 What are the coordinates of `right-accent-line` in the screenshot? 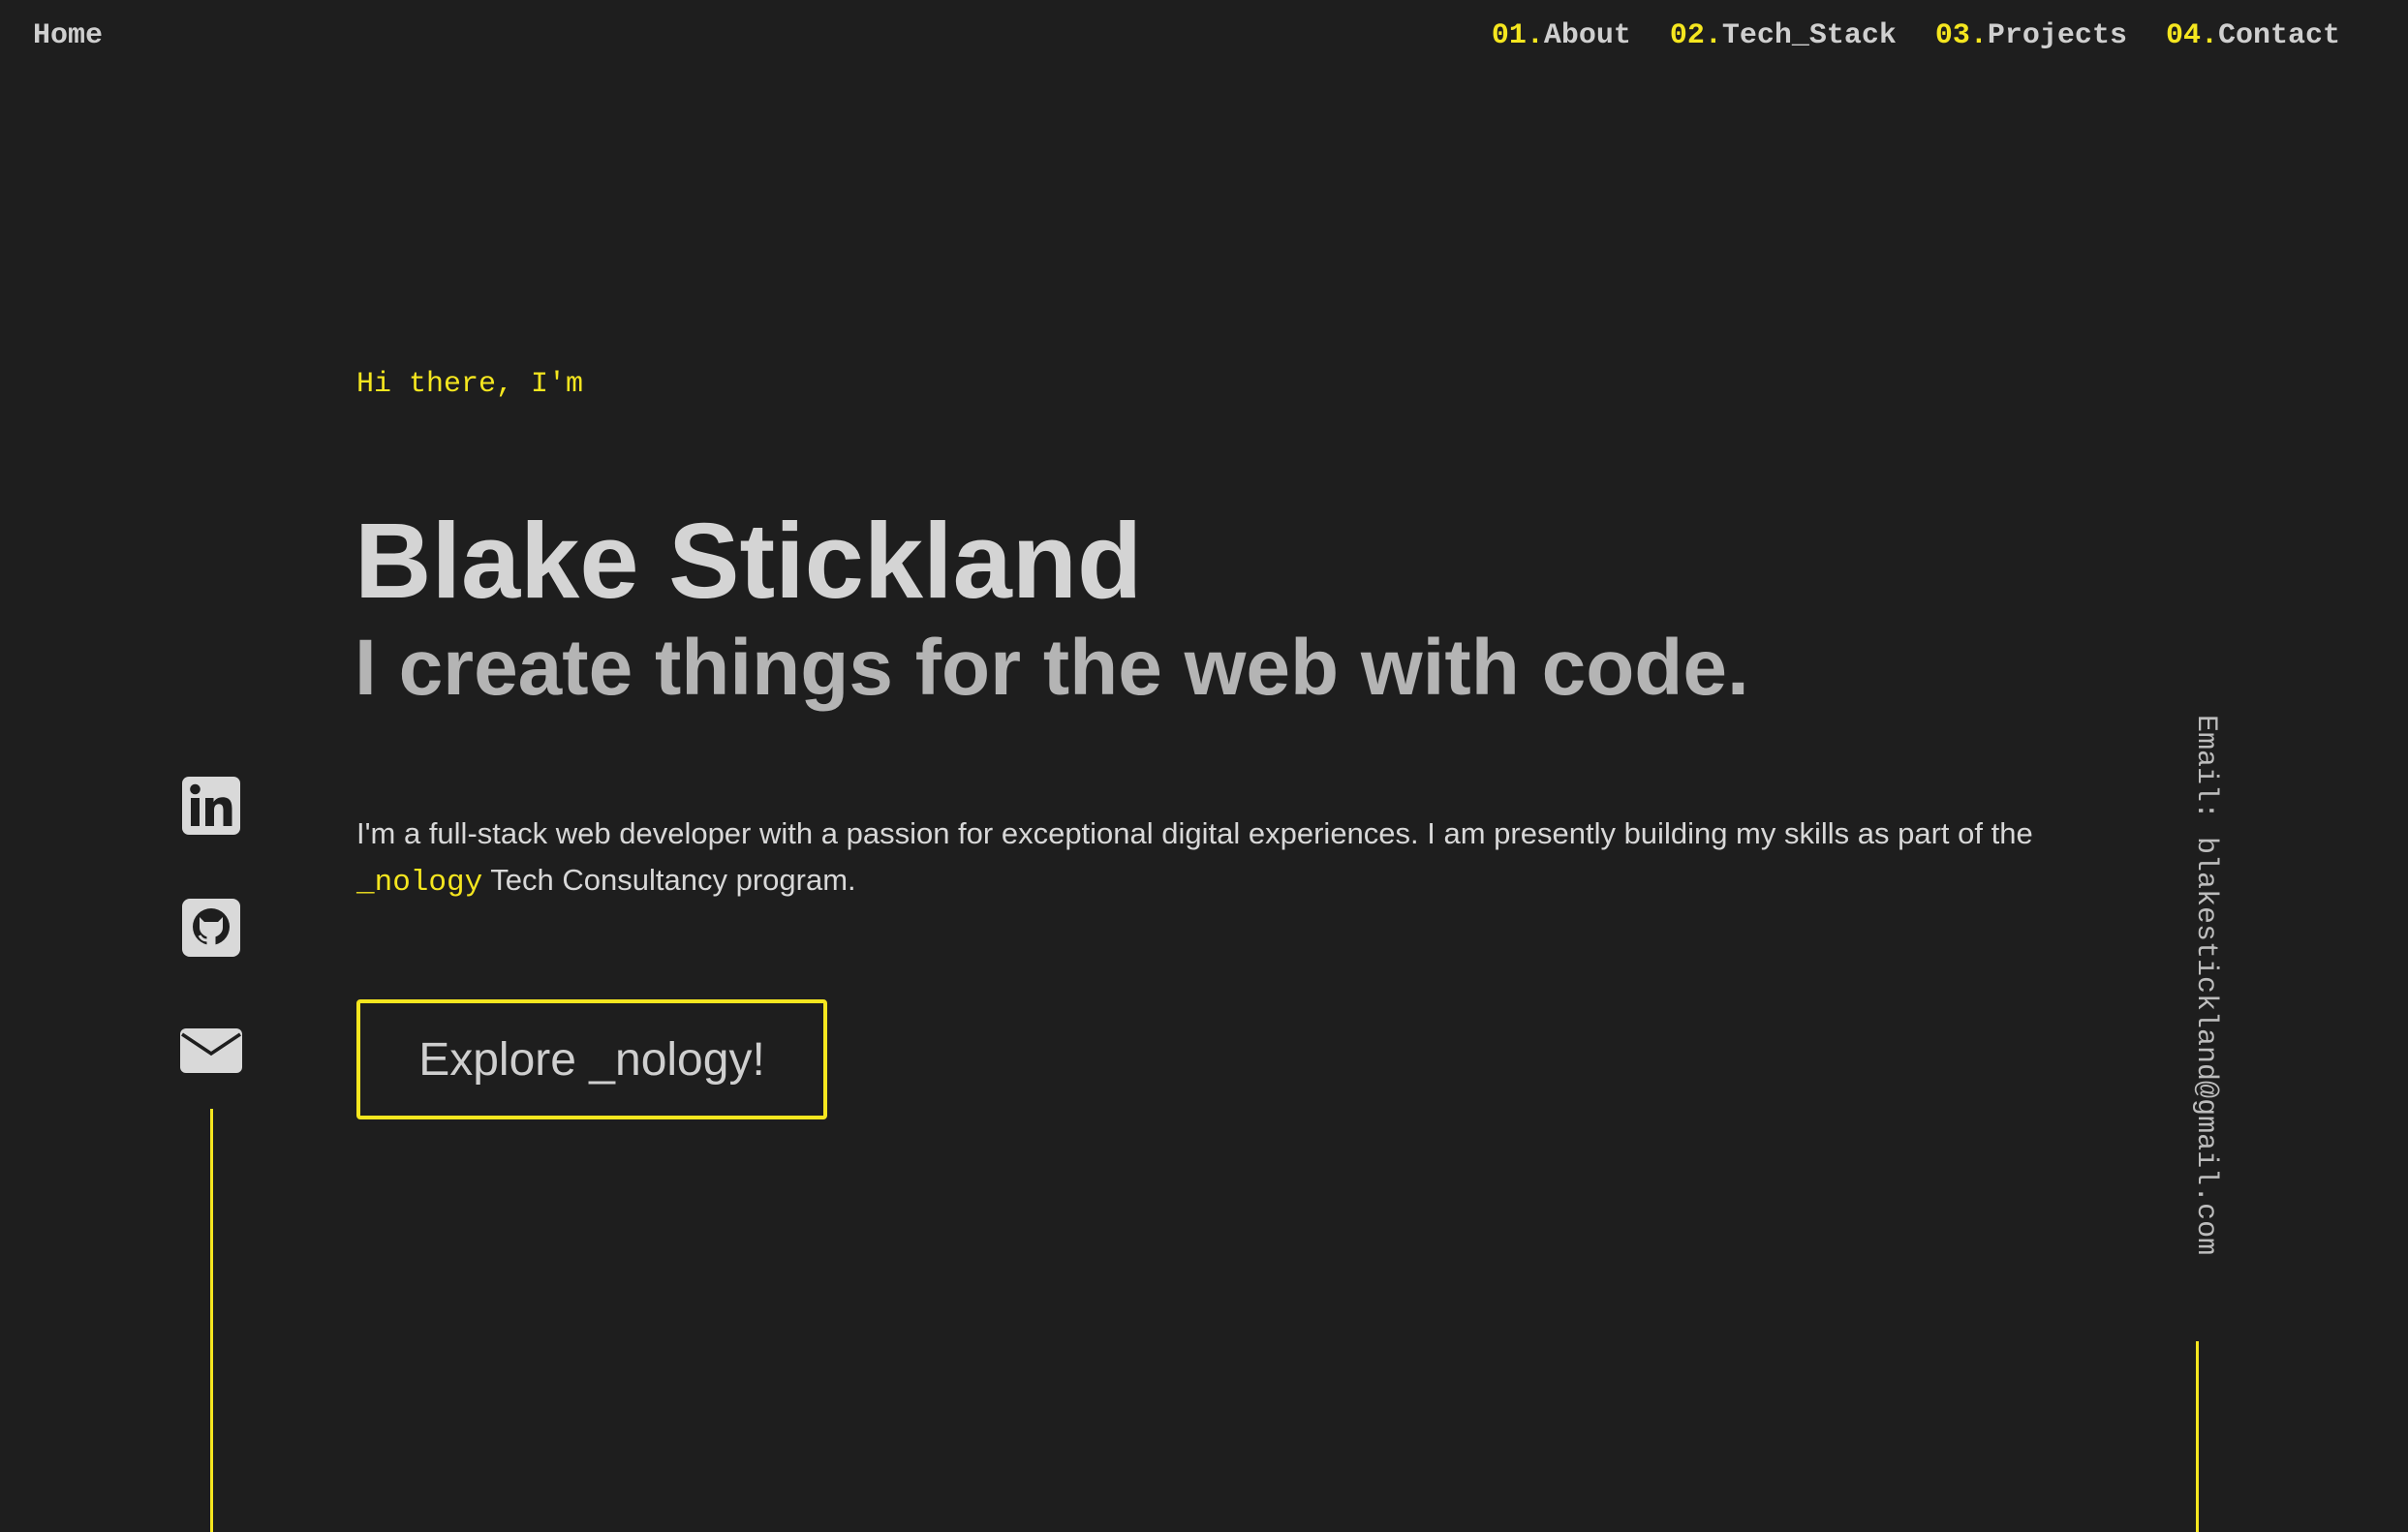 It's located at (2197, 1436).